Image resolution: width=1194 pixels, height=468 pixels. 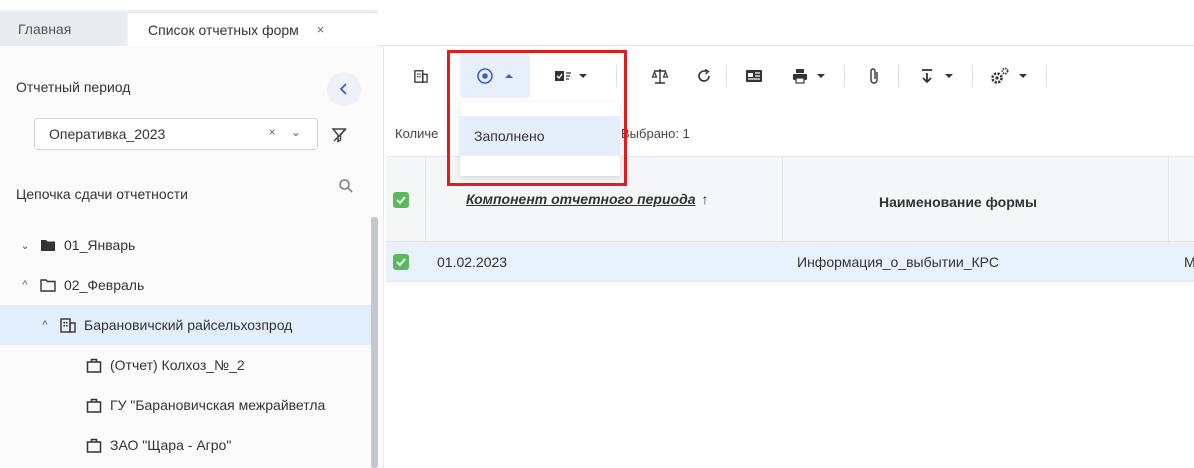 What do you see at coordinates (223, 29) in the screenshot?
I see `tab-report-forms-label: Список отчетных форм` at bounding box center [223, 29].